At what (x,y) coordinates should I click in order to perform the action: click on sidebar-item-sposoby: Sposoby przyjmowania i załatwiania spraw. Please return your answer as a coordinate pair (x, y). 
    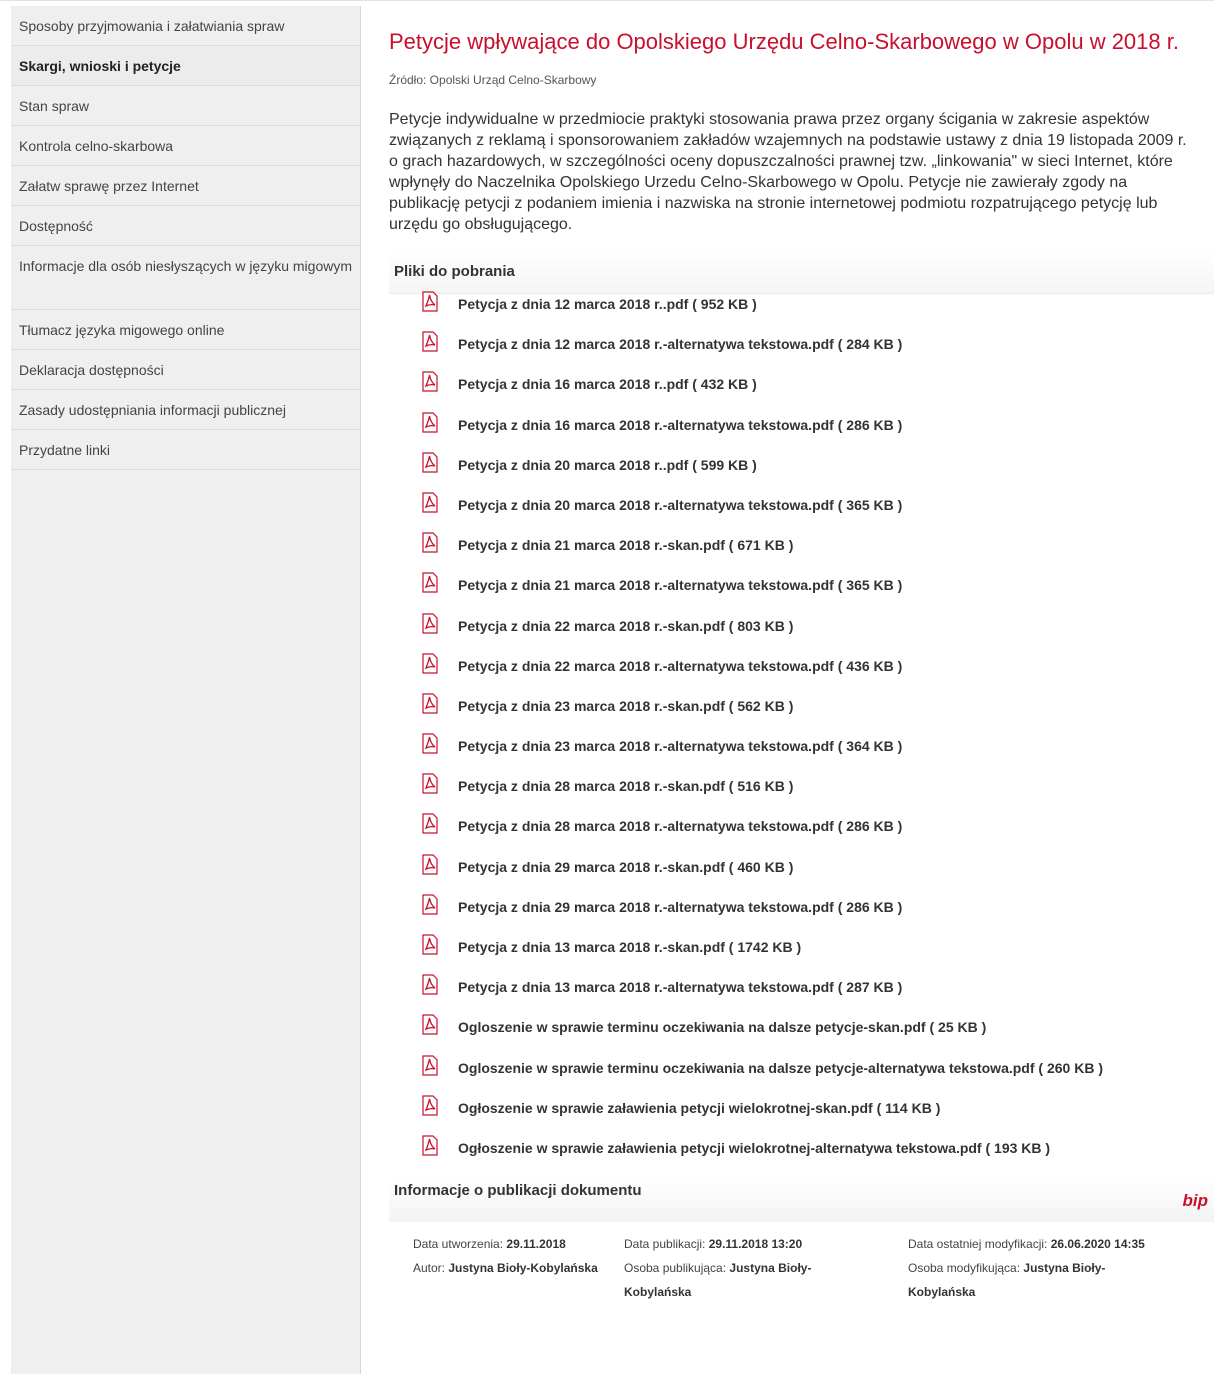
    Looking at the image, I should click on (185, 26).